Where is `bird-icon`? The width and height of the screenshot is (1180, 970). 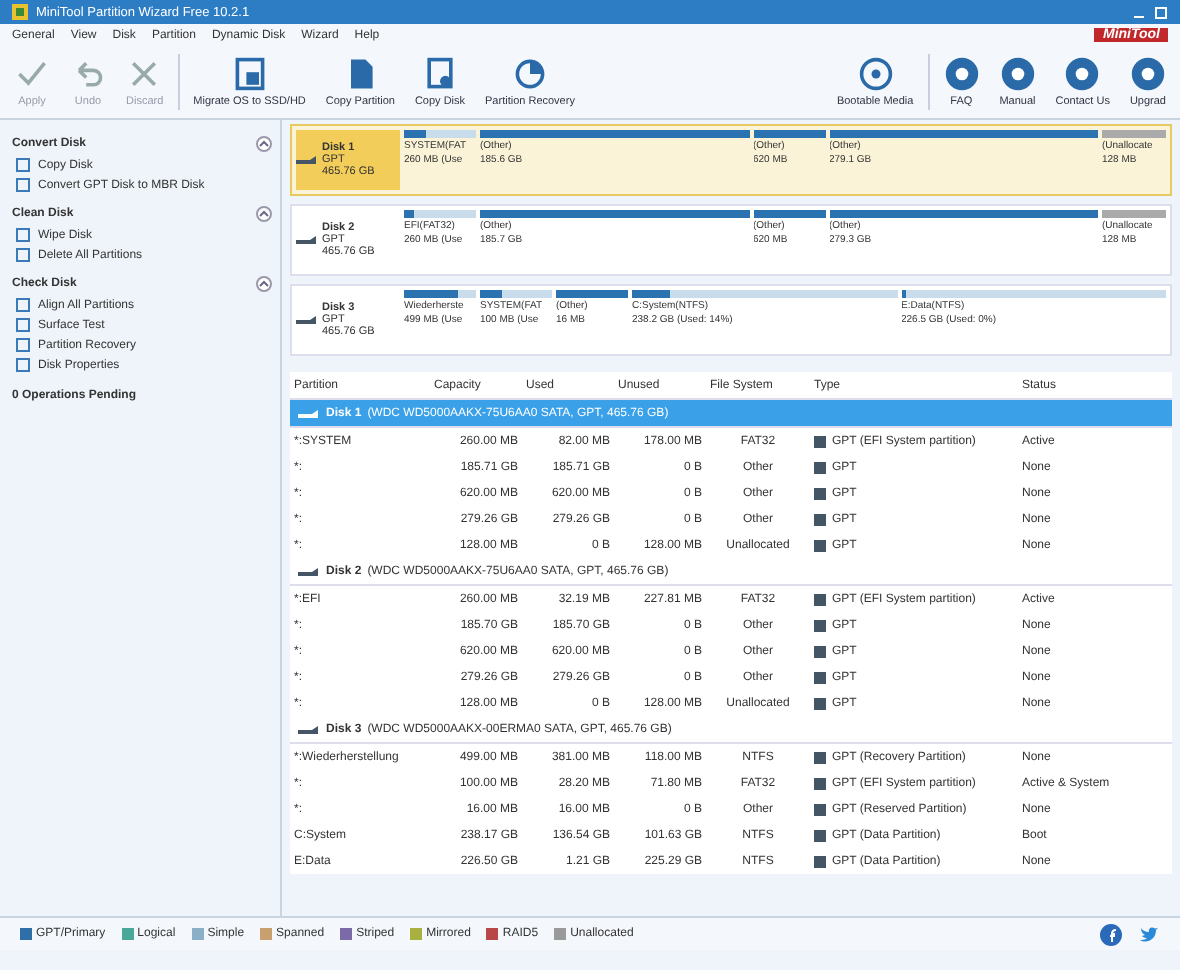
bird-icon is located at coordinates (1149, 934).